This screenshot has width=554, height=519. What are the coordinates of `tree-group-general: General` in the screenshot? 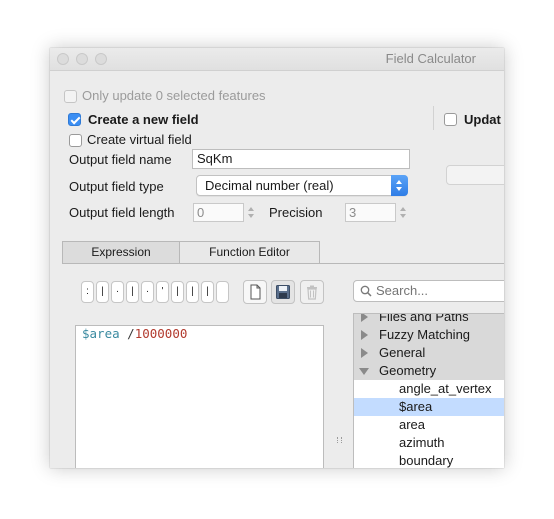 It's located at (429, 353).